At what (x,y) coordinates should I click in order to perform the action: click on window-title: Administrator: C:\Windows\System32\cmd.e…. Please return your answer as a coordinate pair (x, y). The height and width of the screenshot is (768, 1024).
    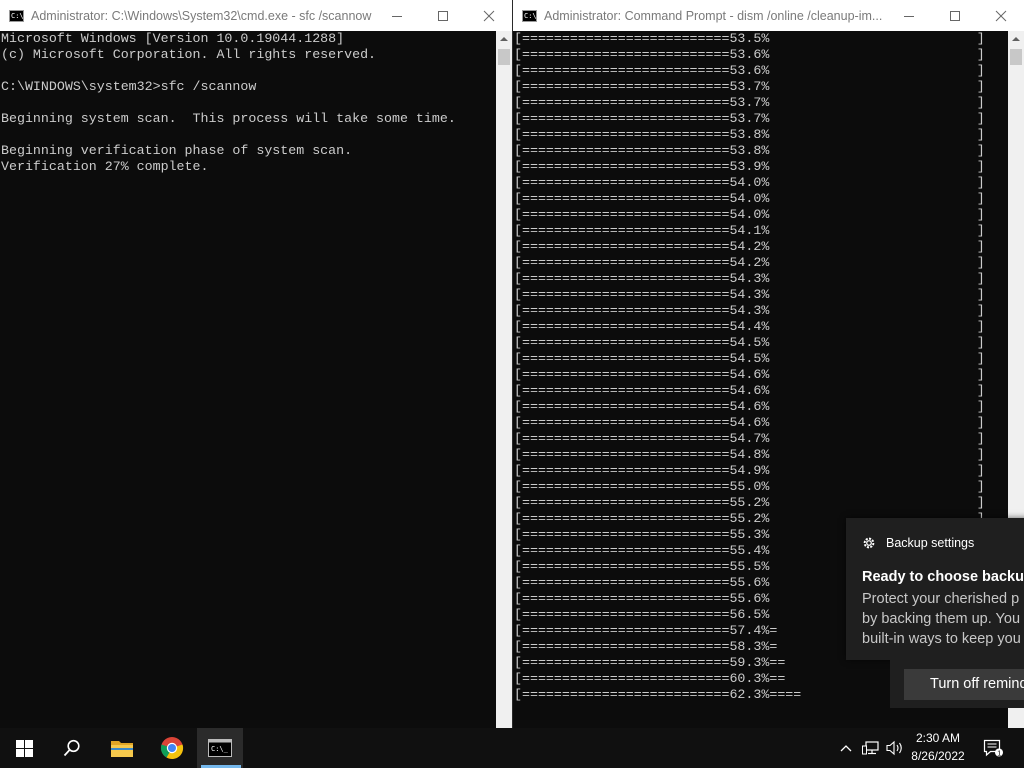
    Looking at the image, I should click on (201, 15).